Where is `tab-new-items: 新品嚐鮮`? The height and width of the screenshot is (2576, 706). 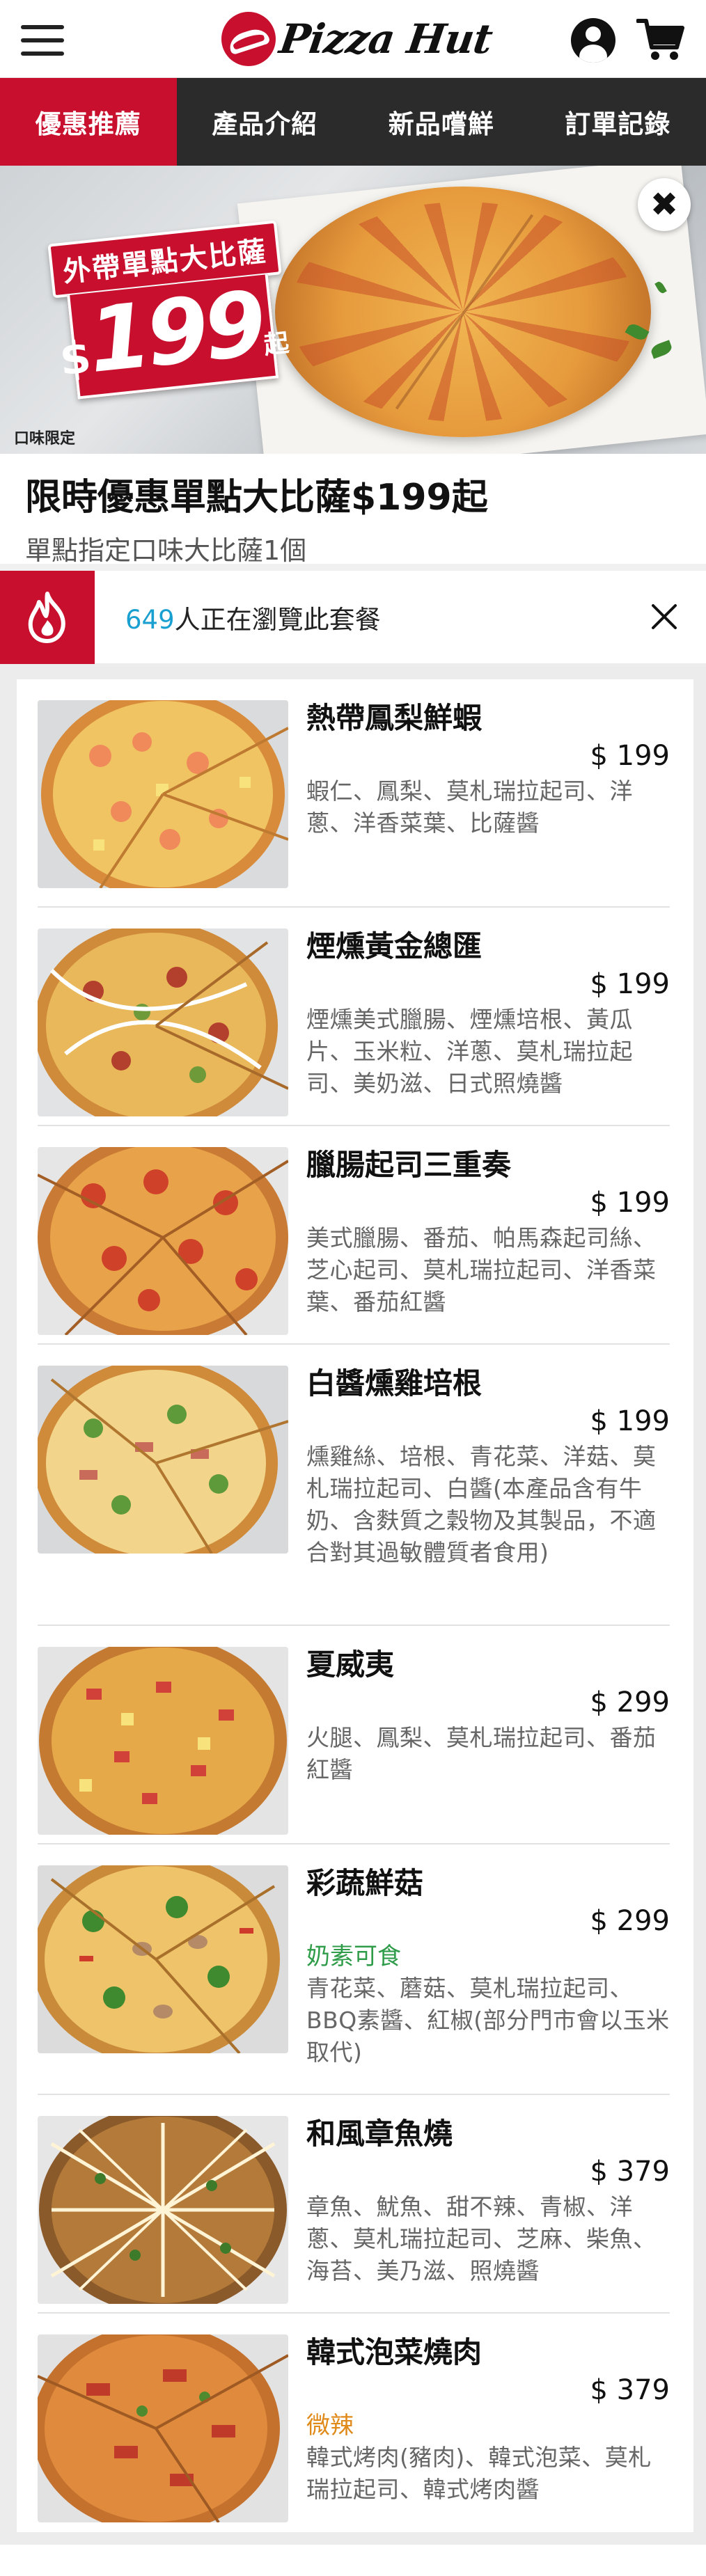
tab-new-items: 新品嚐鮮 is located at coordinates (441, 122).